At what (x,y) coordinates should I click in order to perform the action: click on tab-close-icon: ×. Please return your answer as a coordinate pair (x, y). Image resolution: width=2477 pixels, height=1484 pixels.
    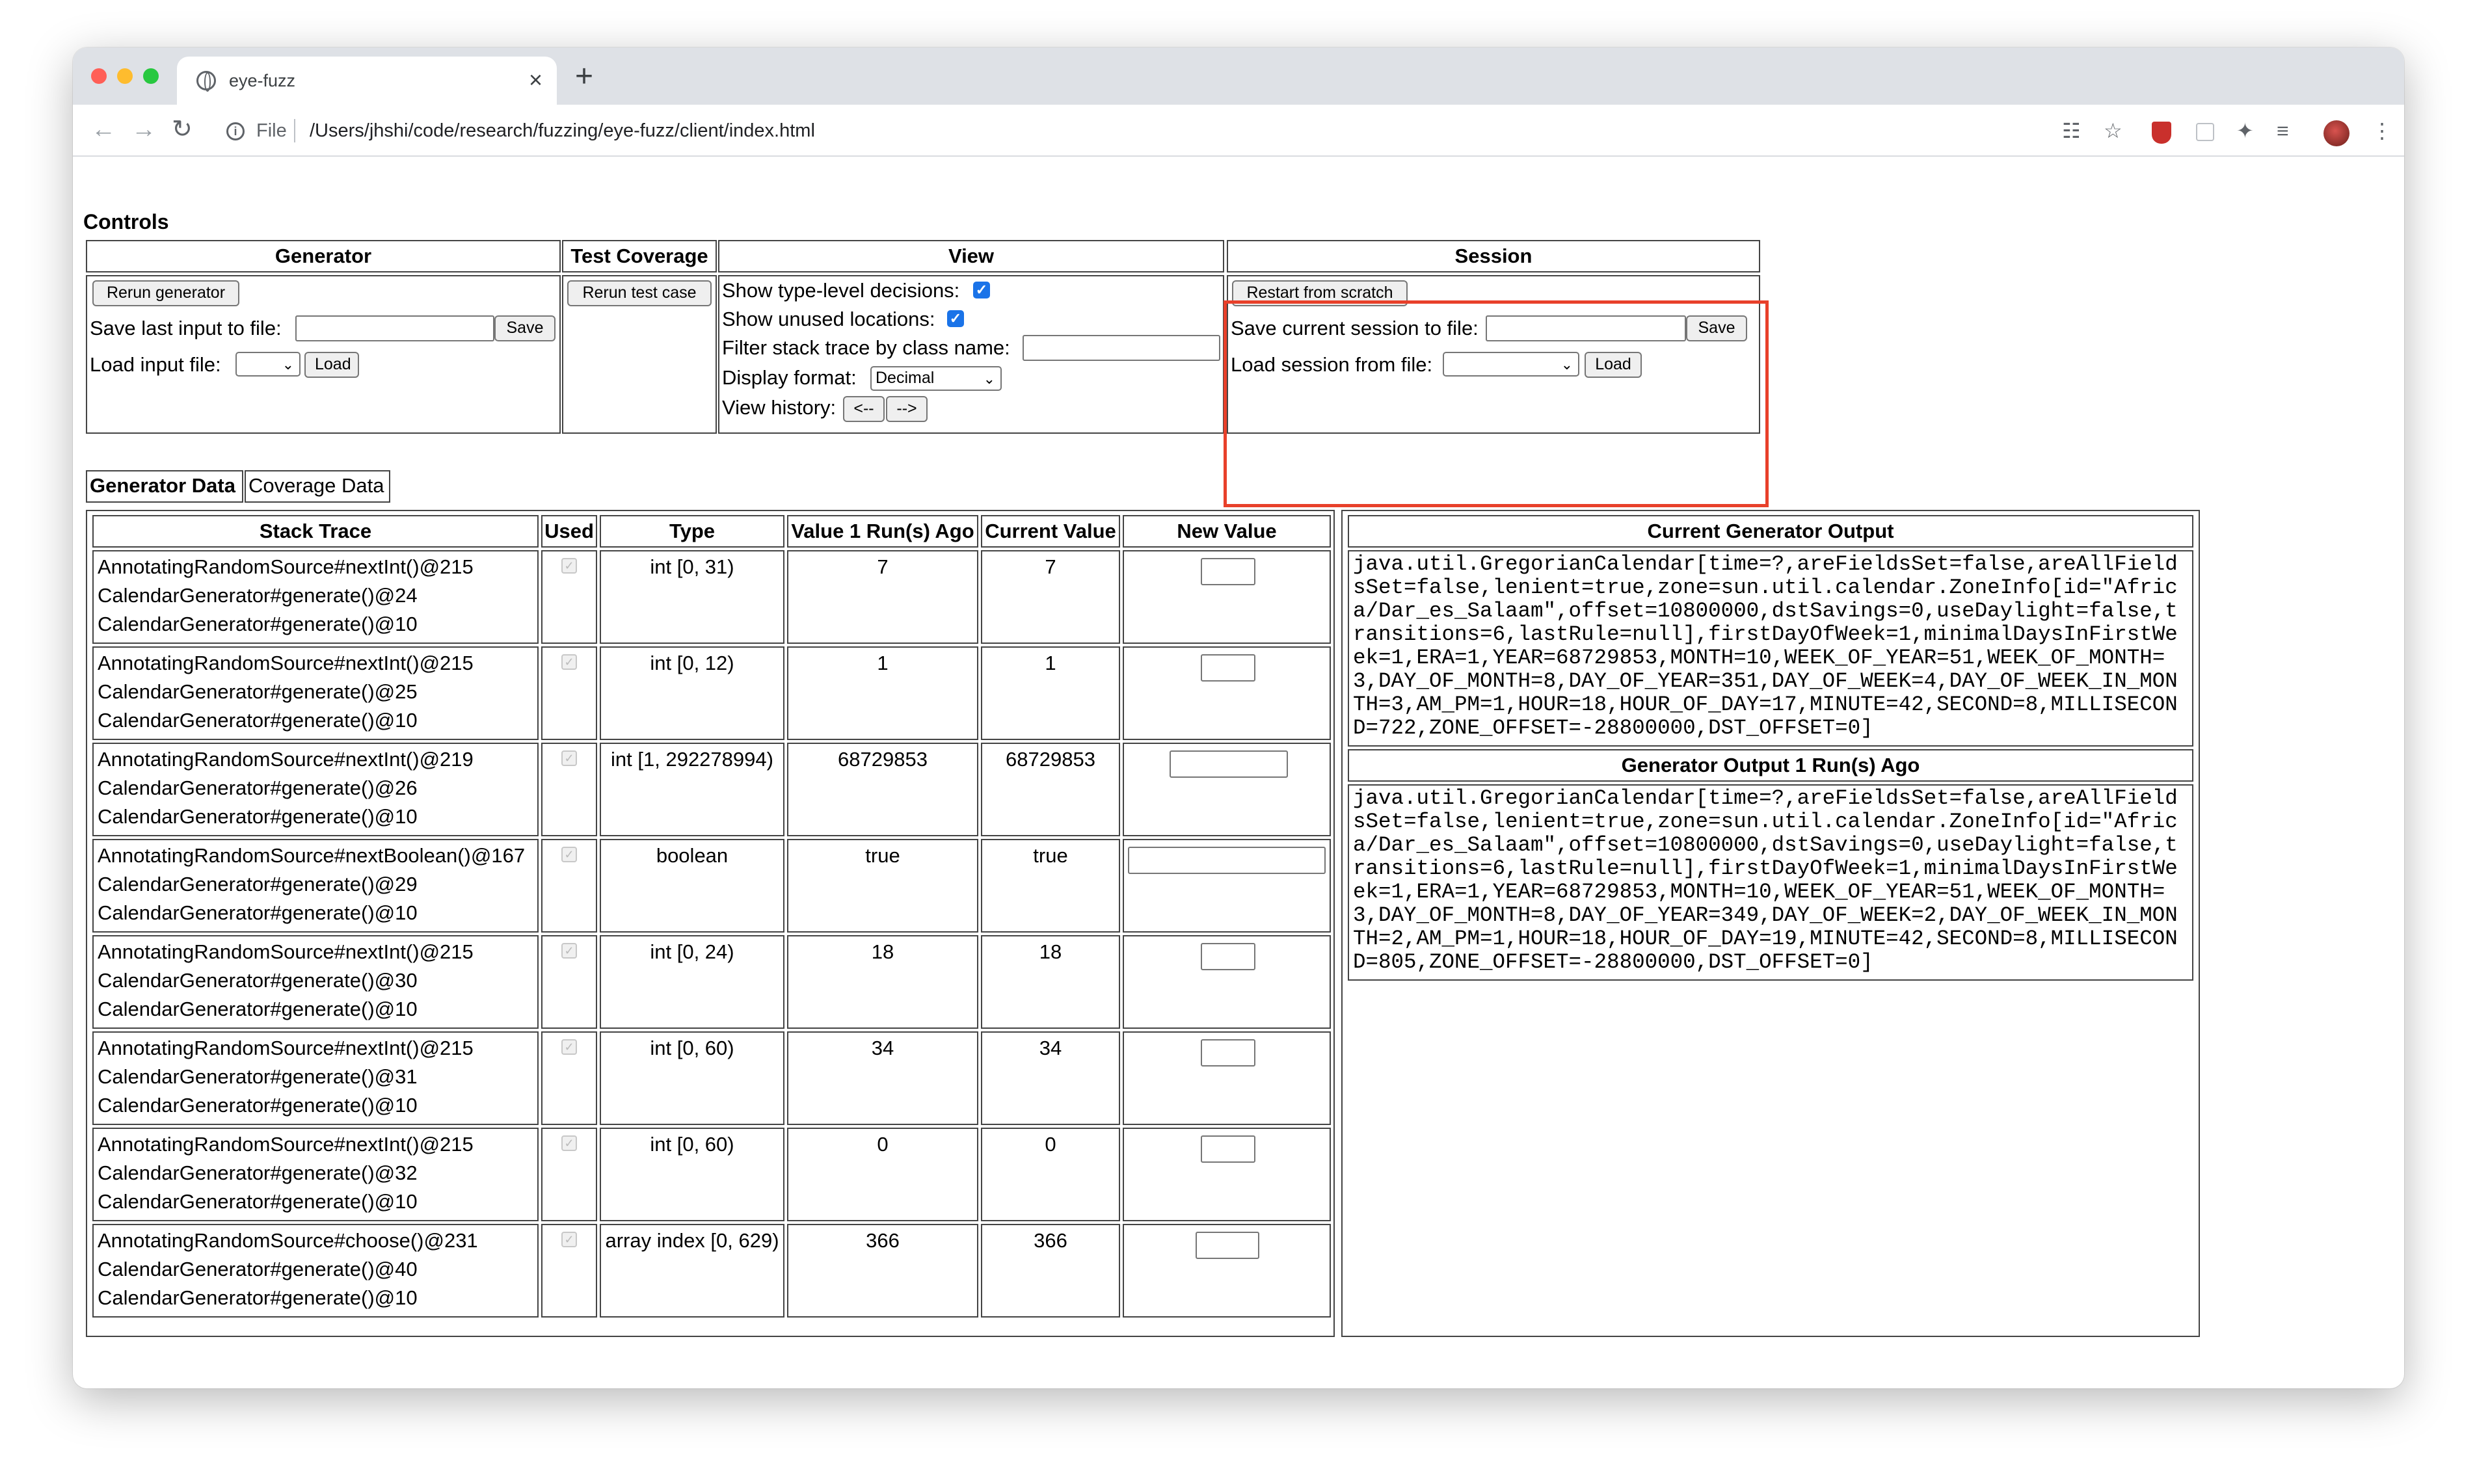
    Looking at the image, I should click on (535, 80).